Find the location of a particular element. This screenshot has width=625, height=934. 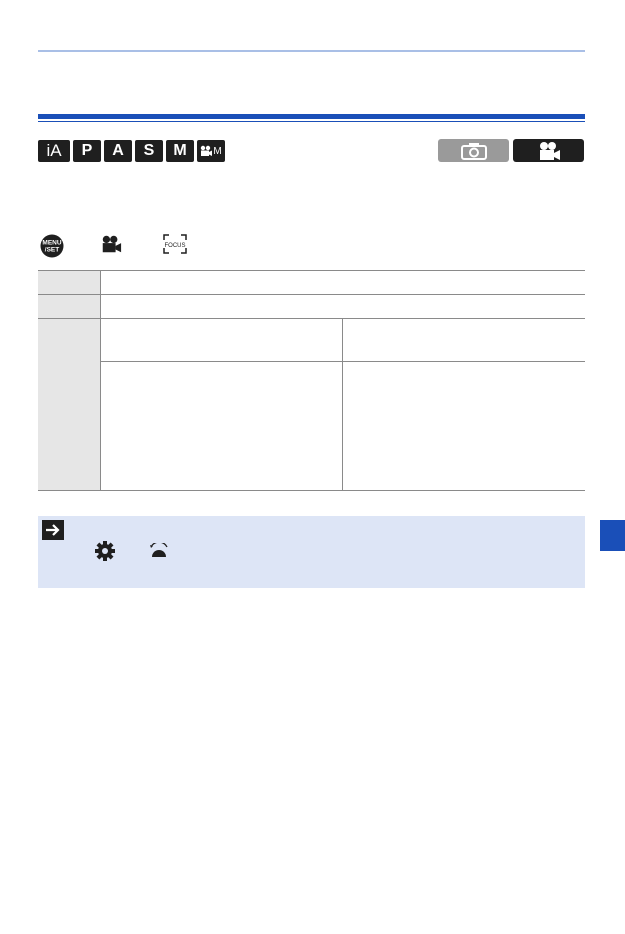

menu-set-button-icon: MENU /SET is located at coordinates (52, 246).